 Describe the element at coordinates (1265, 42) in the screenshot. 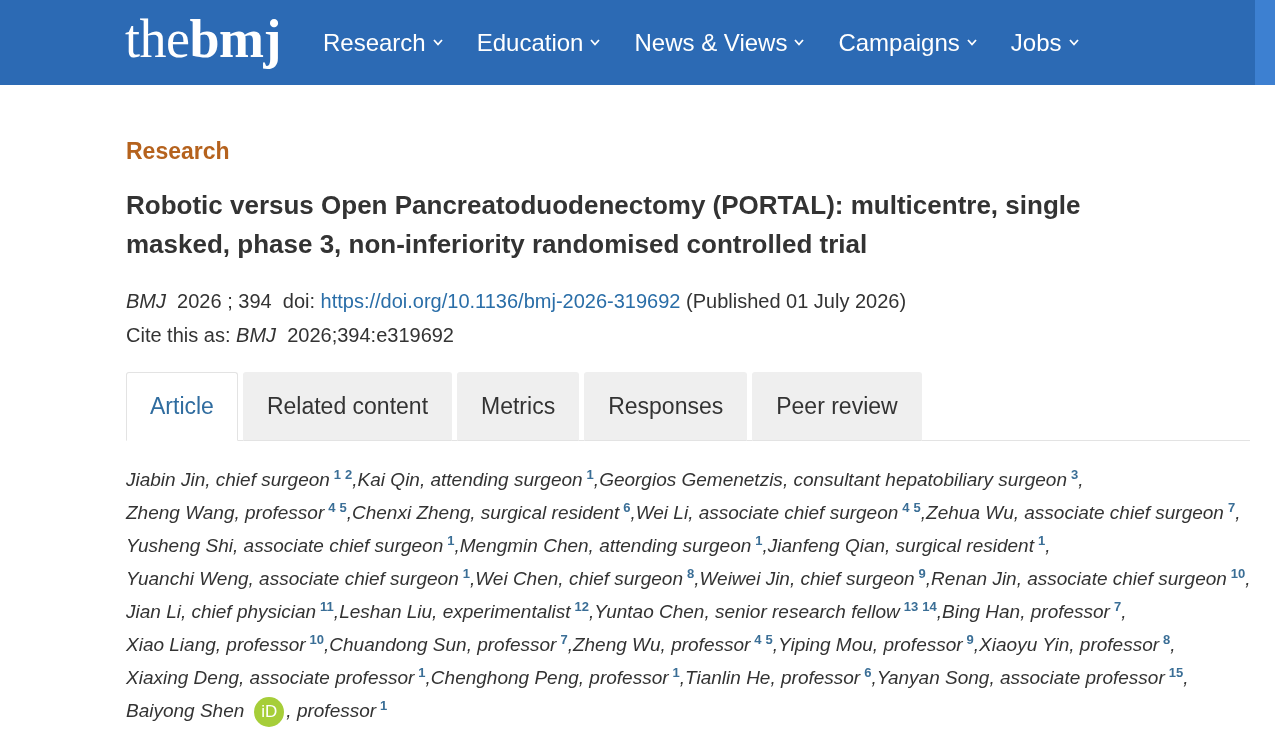

I see `header-button` at that location.